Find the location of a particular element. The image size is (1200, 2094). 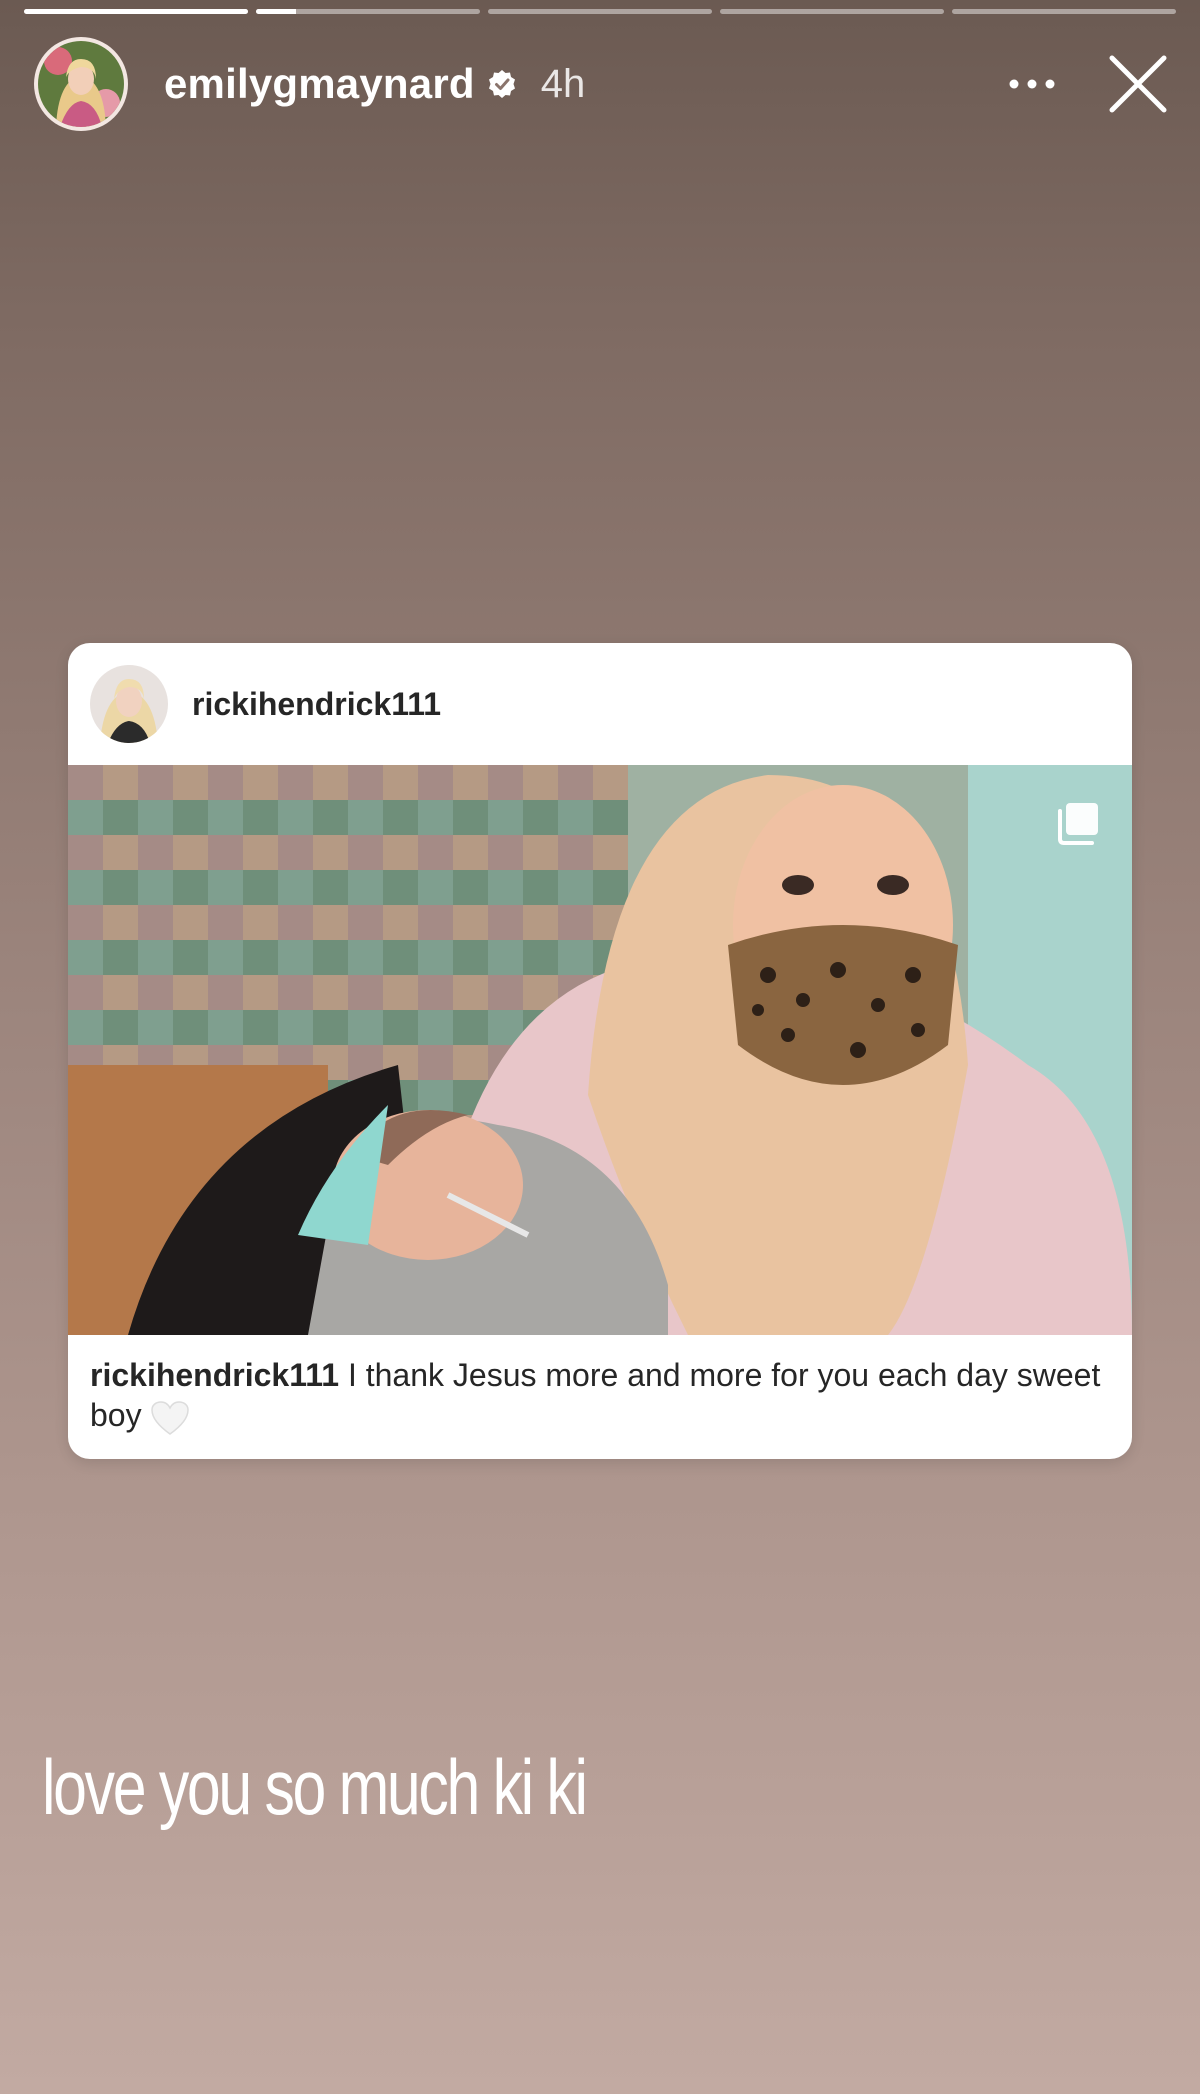

shared-post-username: rickihendrick111 is located at coordinates (316, 704).